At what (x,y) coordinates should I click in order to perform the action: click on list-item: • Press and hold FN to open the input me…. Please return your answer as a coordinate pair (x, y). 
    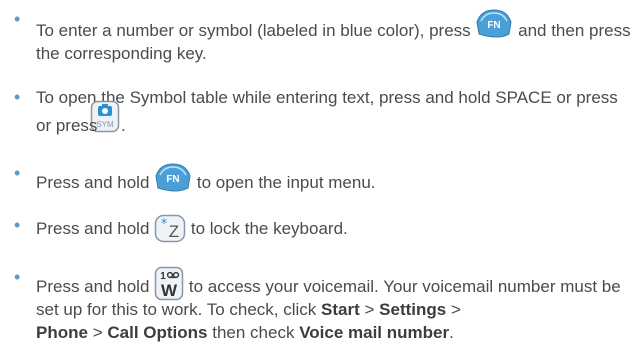
    Looking at the image, I should click on (325, 178).